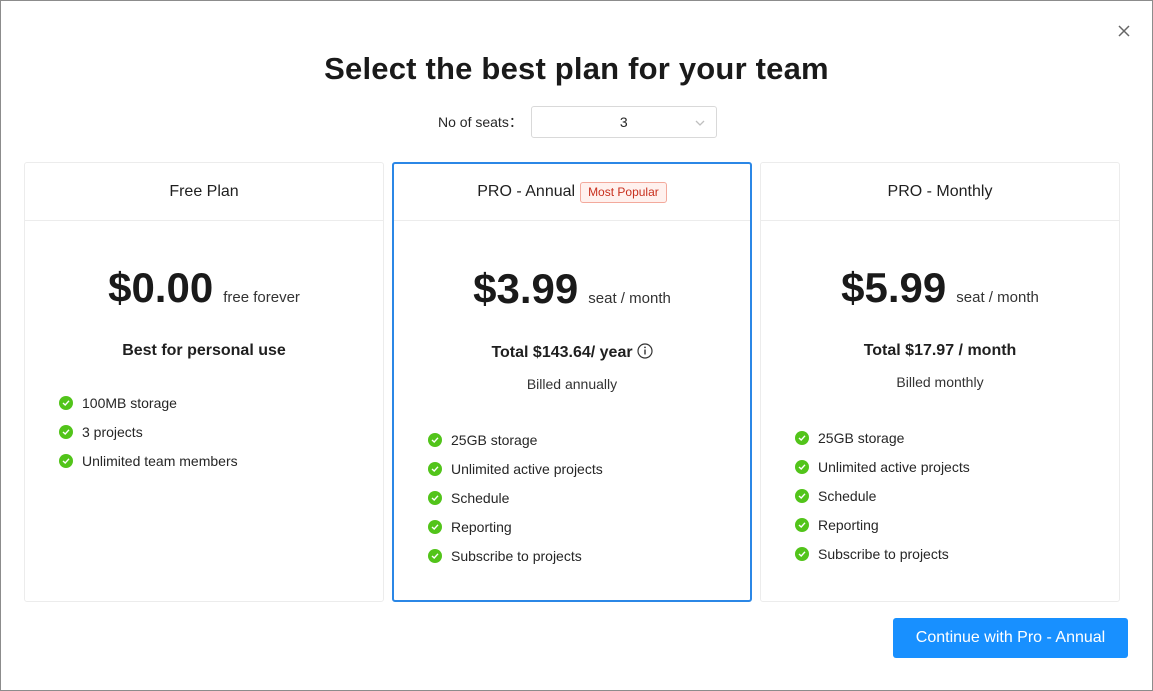 The width and height of the screenshot is (1153, 691). I want to click on plan-card-header: Free Plan, so click(204, 192).